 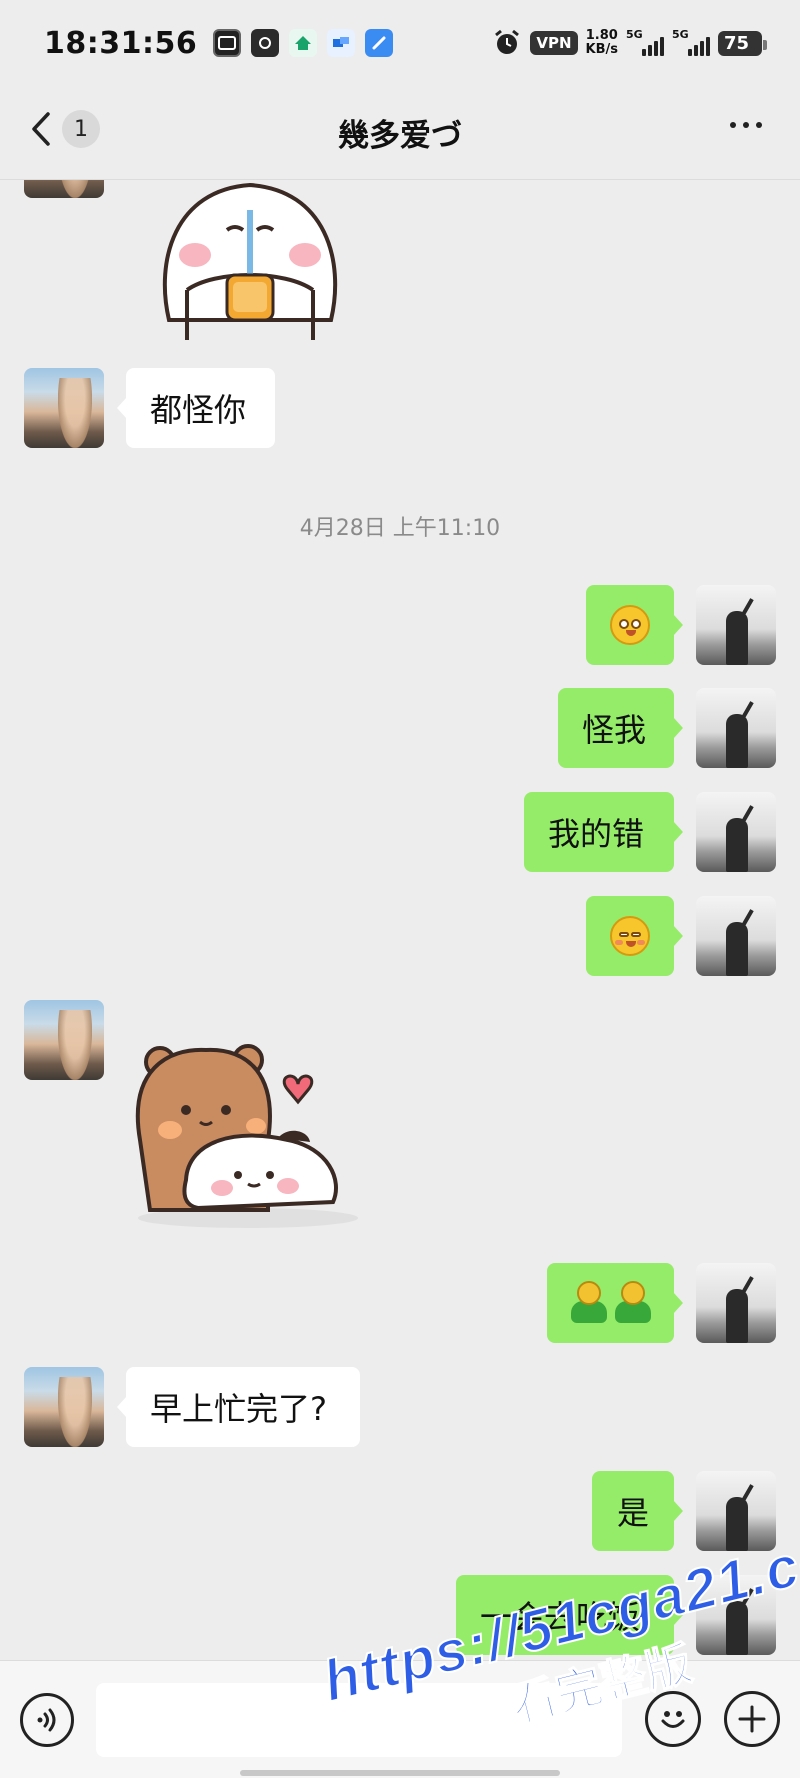 I want to click on clock: 18:31:56, so click(x=121, y=43).